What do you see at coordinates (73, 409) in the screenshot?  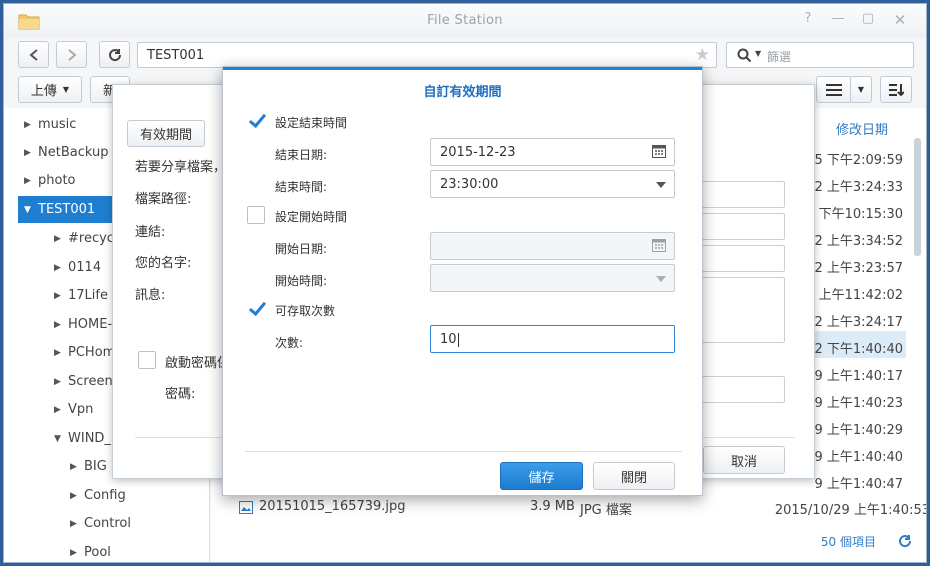 I see `tree-item-vpn: ▶ Vpn` at bounding box center [73, 409].